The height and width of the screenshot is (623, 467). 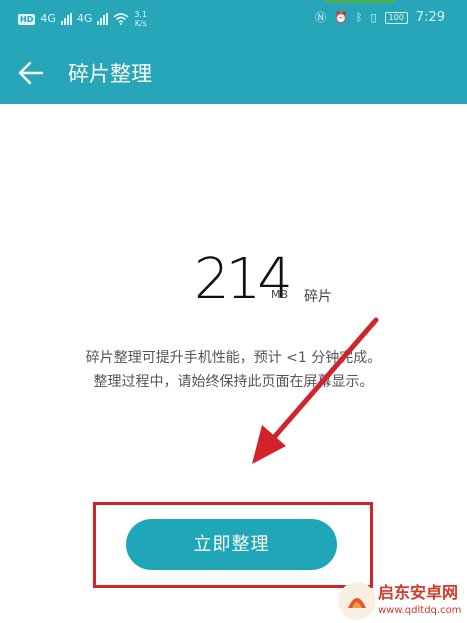 I want to click on network-speed: 3.1 K/s, so click(x=140, y=19).